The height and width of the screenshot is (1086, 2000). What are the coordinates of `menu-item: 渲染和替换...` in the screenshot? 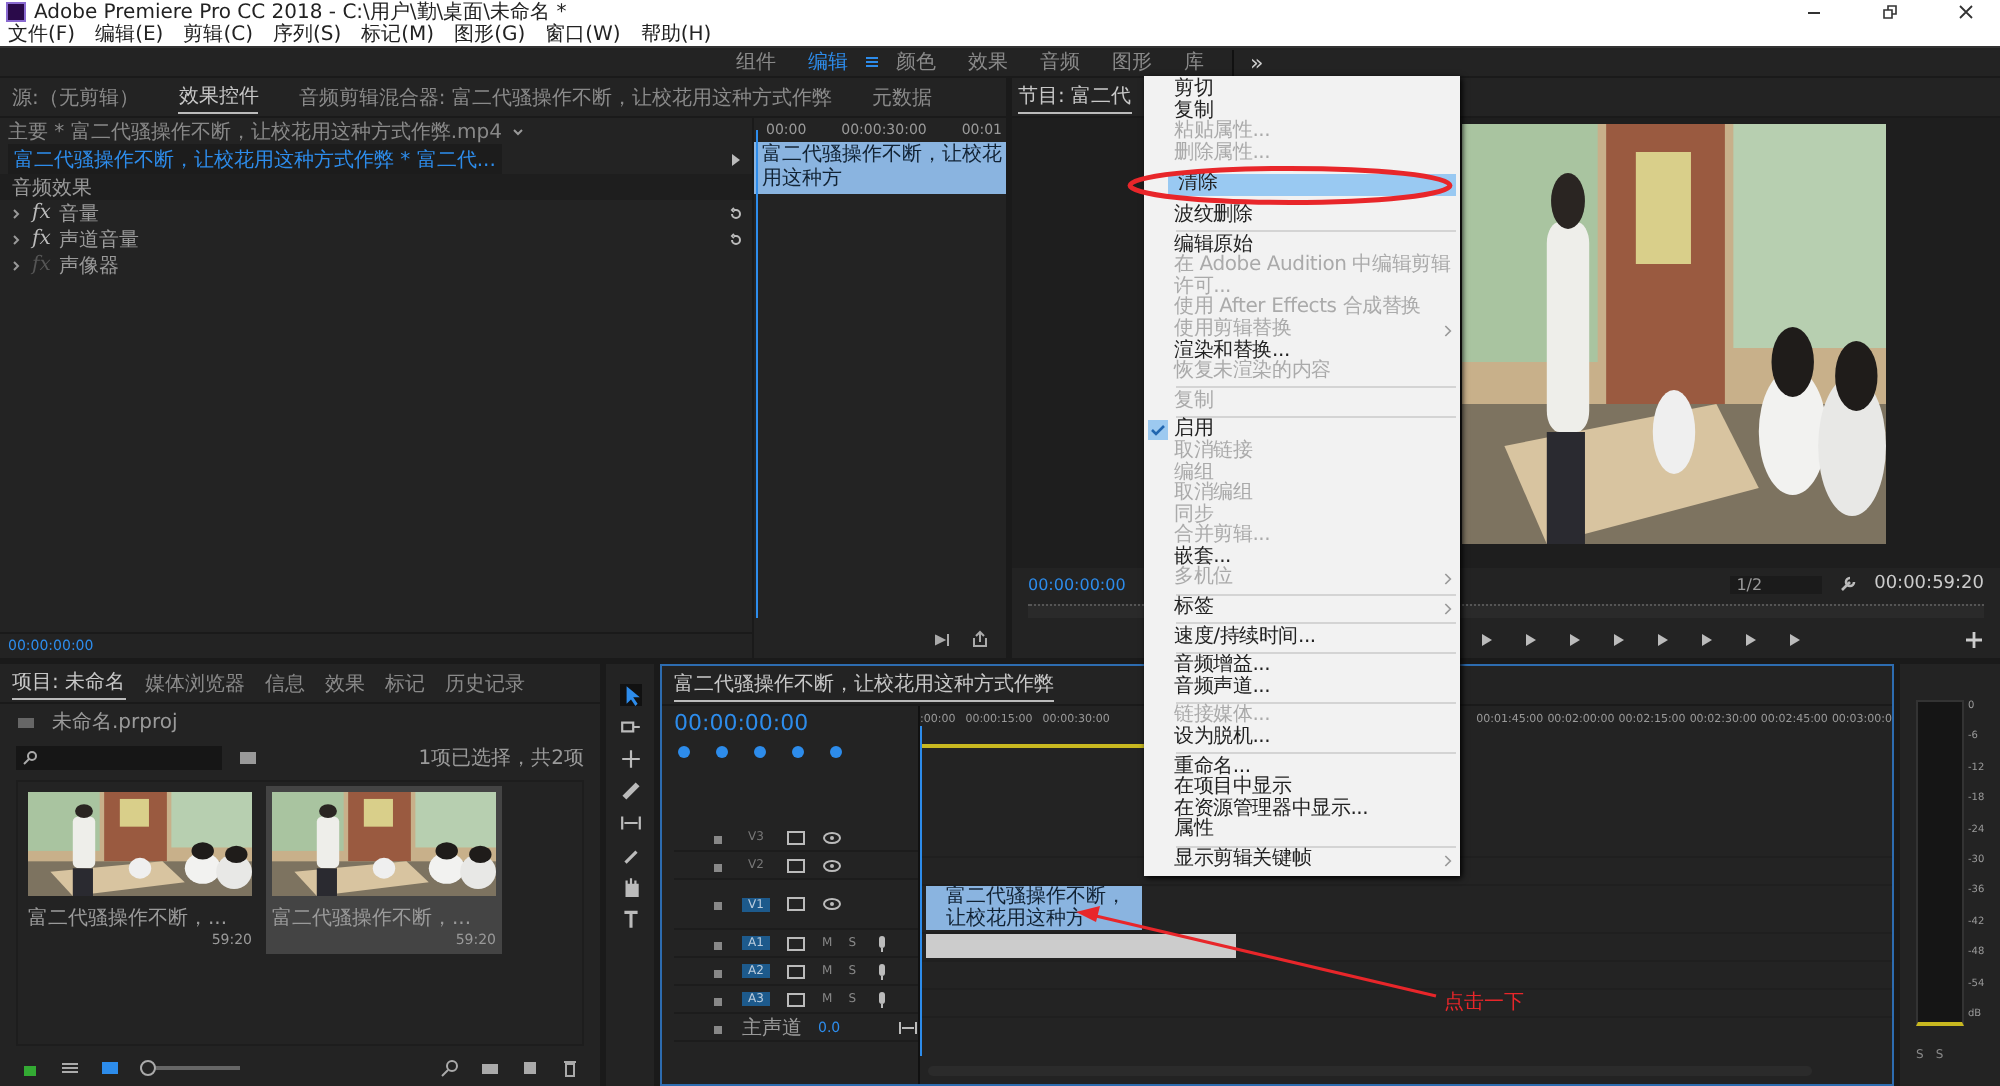 It's located at (1302, 352).